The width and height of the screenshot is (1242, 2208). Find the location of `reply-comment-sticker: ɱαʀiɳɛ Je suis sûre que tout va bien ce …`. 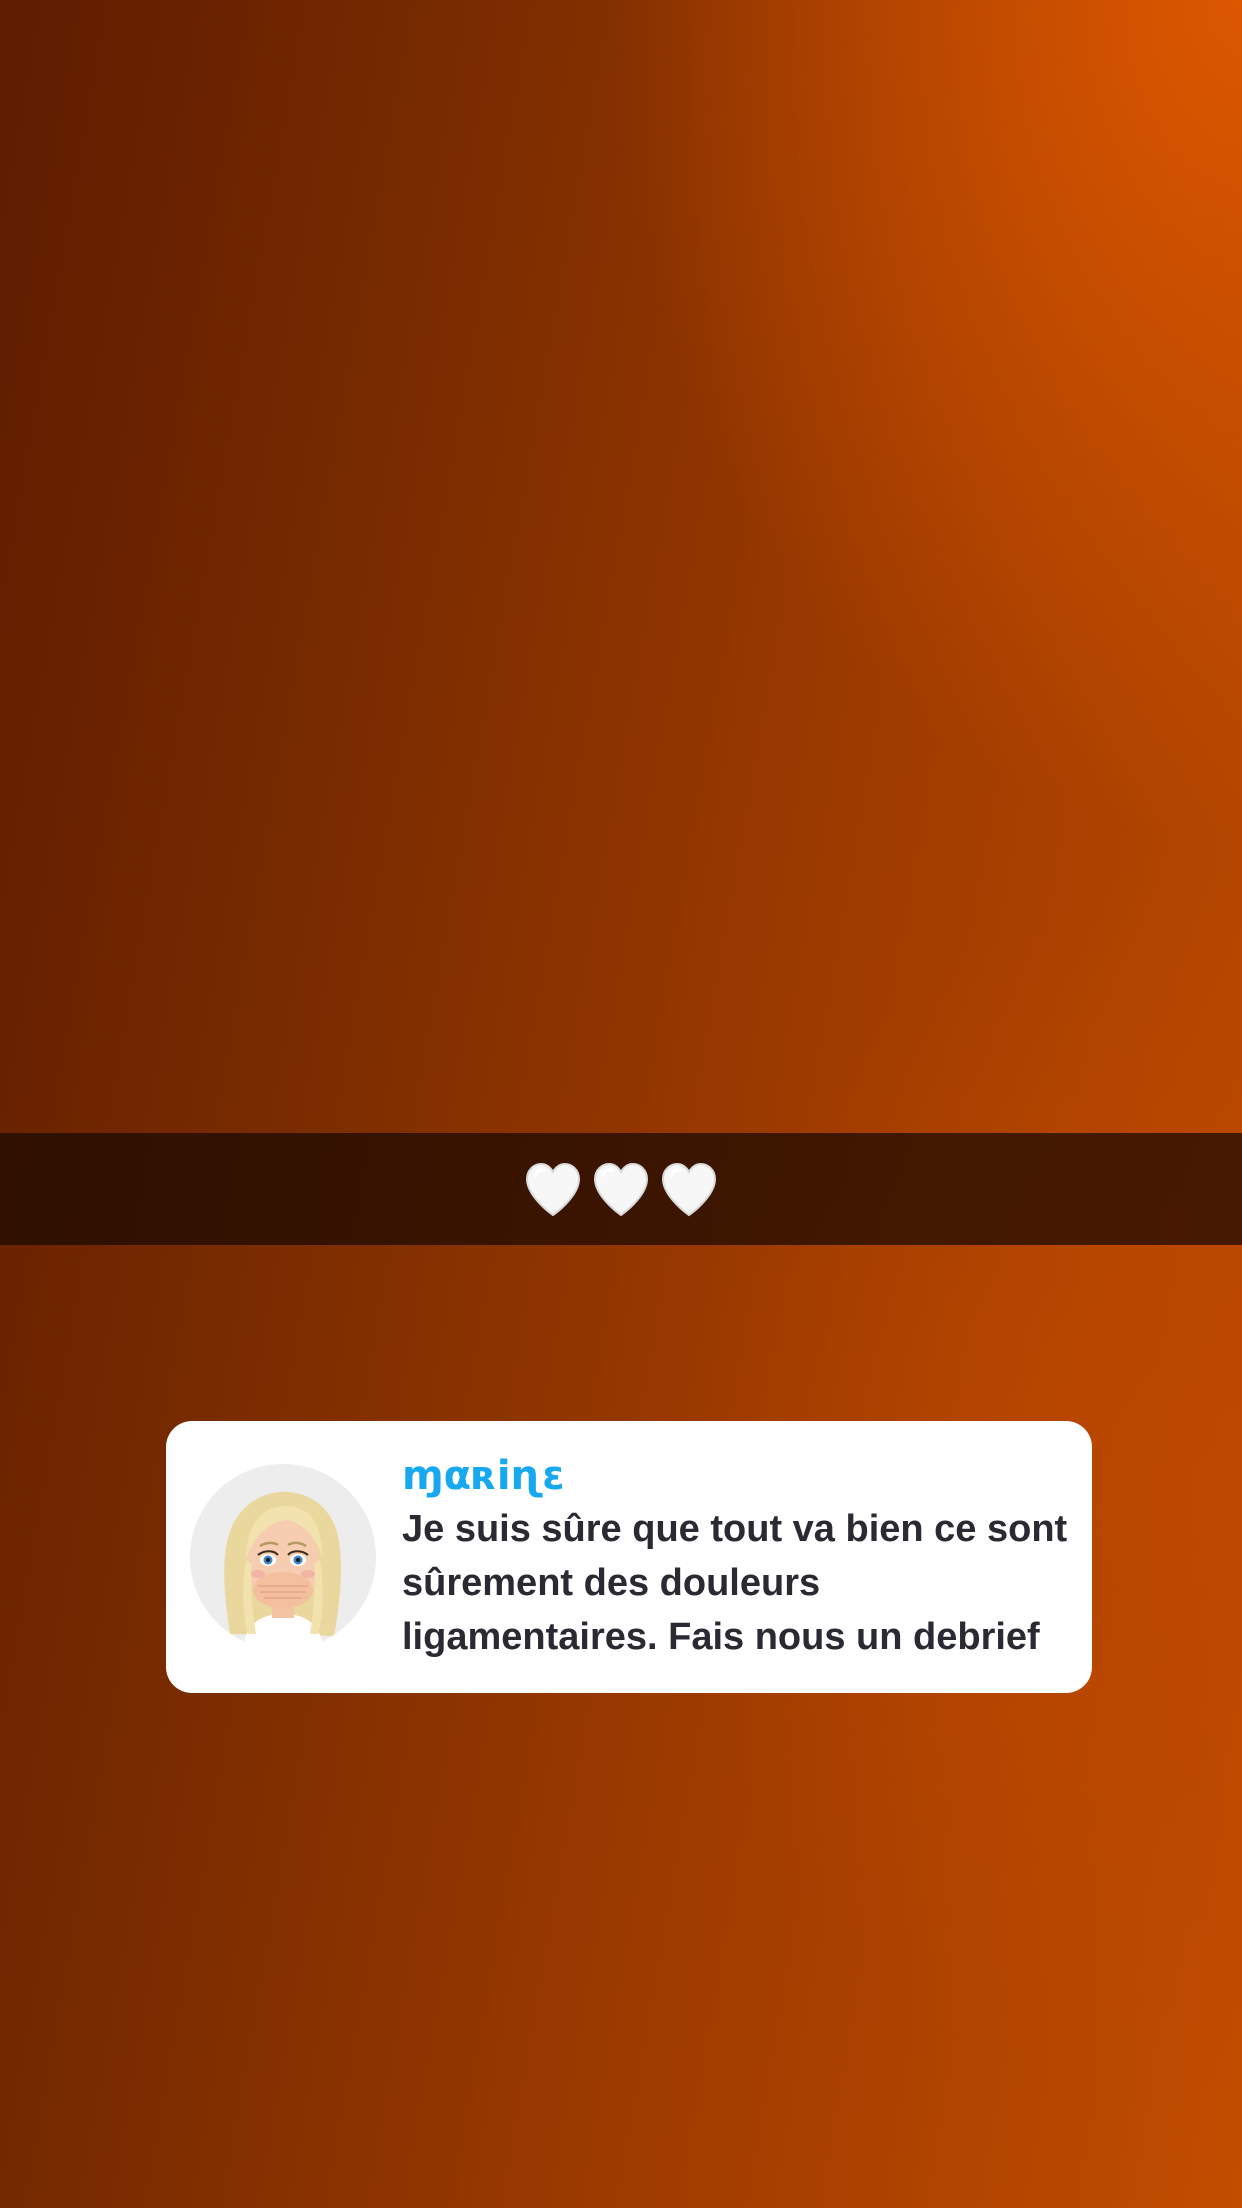

reply-comment-sticker: ɱαʀiɳɛ Je suis sûre que tout va bien ce … is located at coordinates (629, 1557).